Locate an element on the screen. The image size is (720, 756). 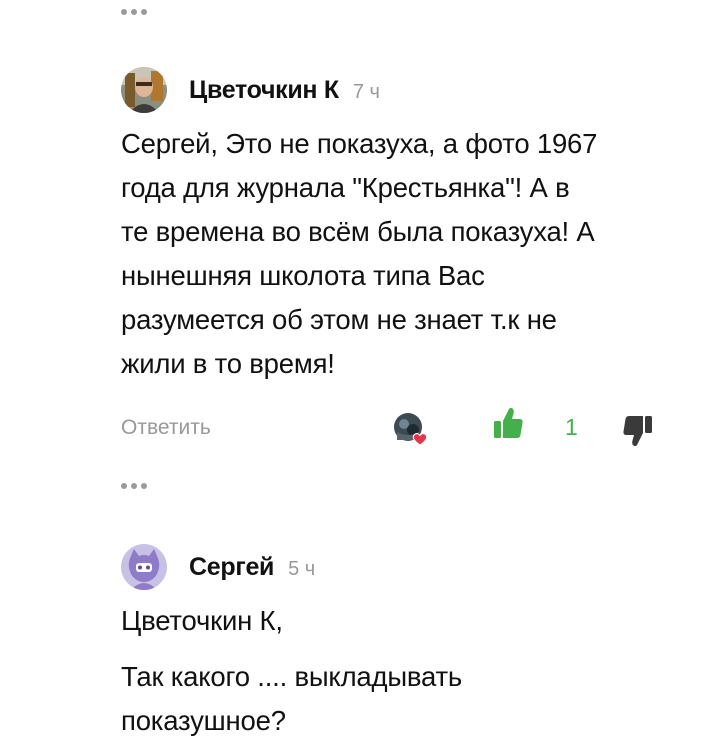
reaction-avatar is located at coordinates (410, 429).